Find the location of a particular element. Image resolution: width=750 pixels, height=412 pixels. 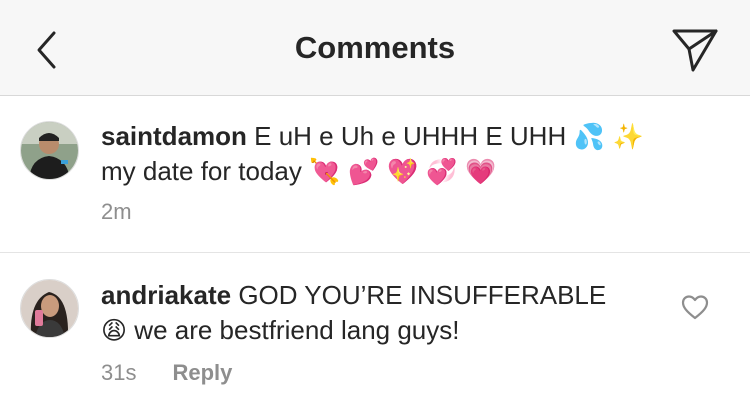

paper-plane-icon is located at coordinates (695, 50).